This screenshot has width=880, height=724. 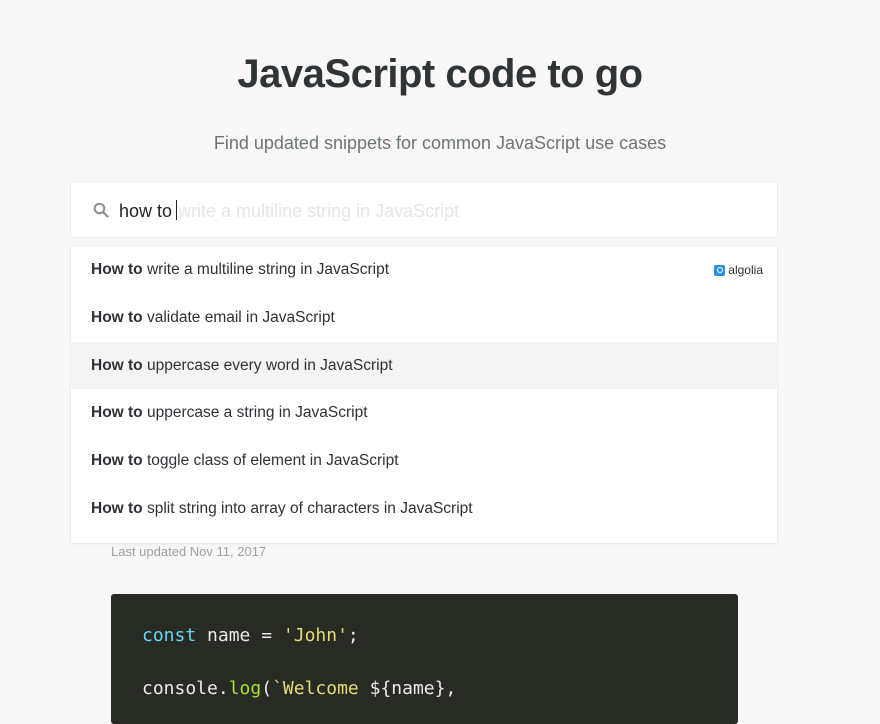 What do you see at coordinates (177, 210) in the screenshot?
I see `text-caret` at bounding box center [177, 210].